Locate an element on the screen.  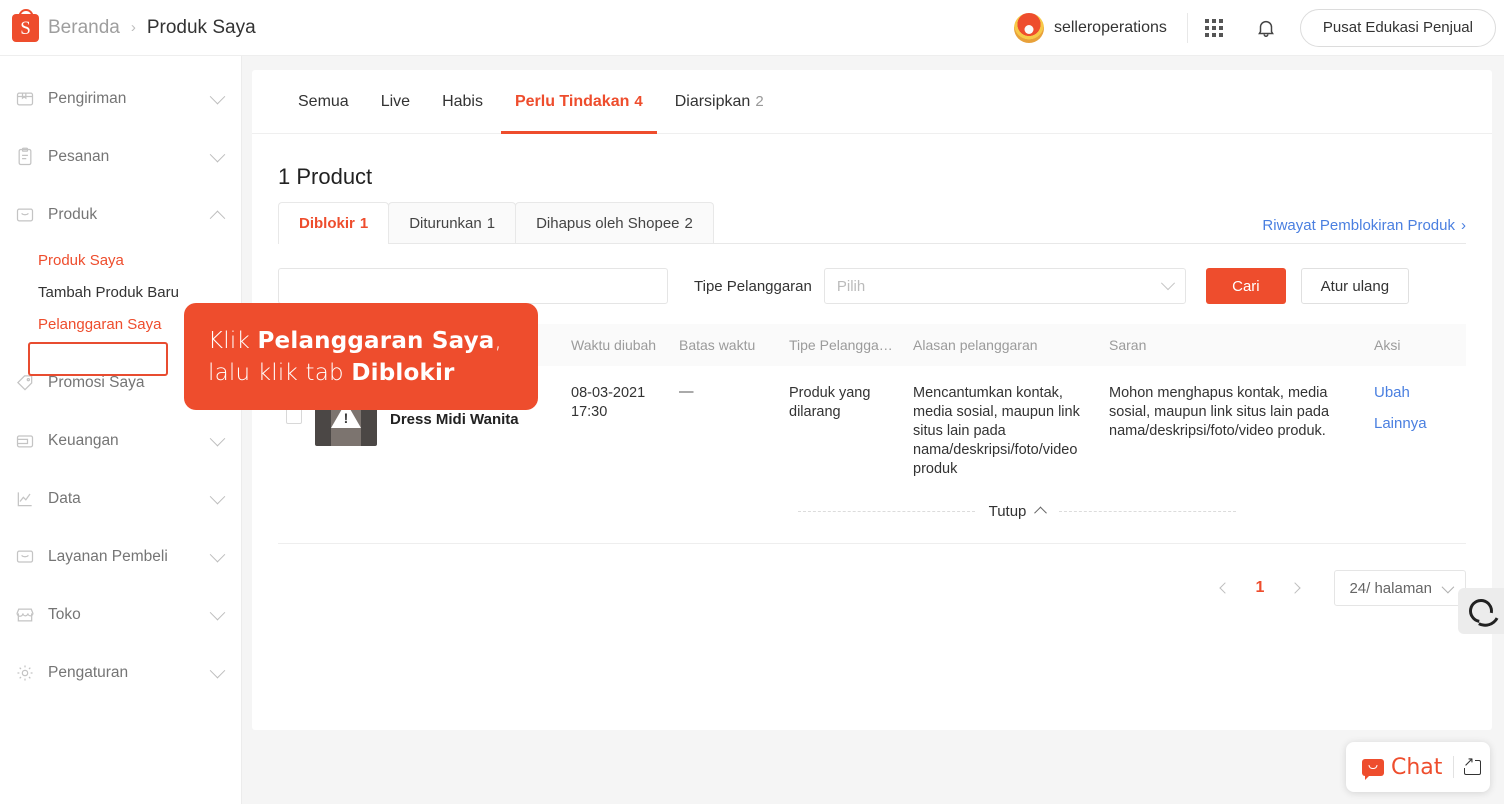
subtab-dihapus-oleh-shopee: Dihapus oleh Shopee 2 is located at coordinates (614, 223).